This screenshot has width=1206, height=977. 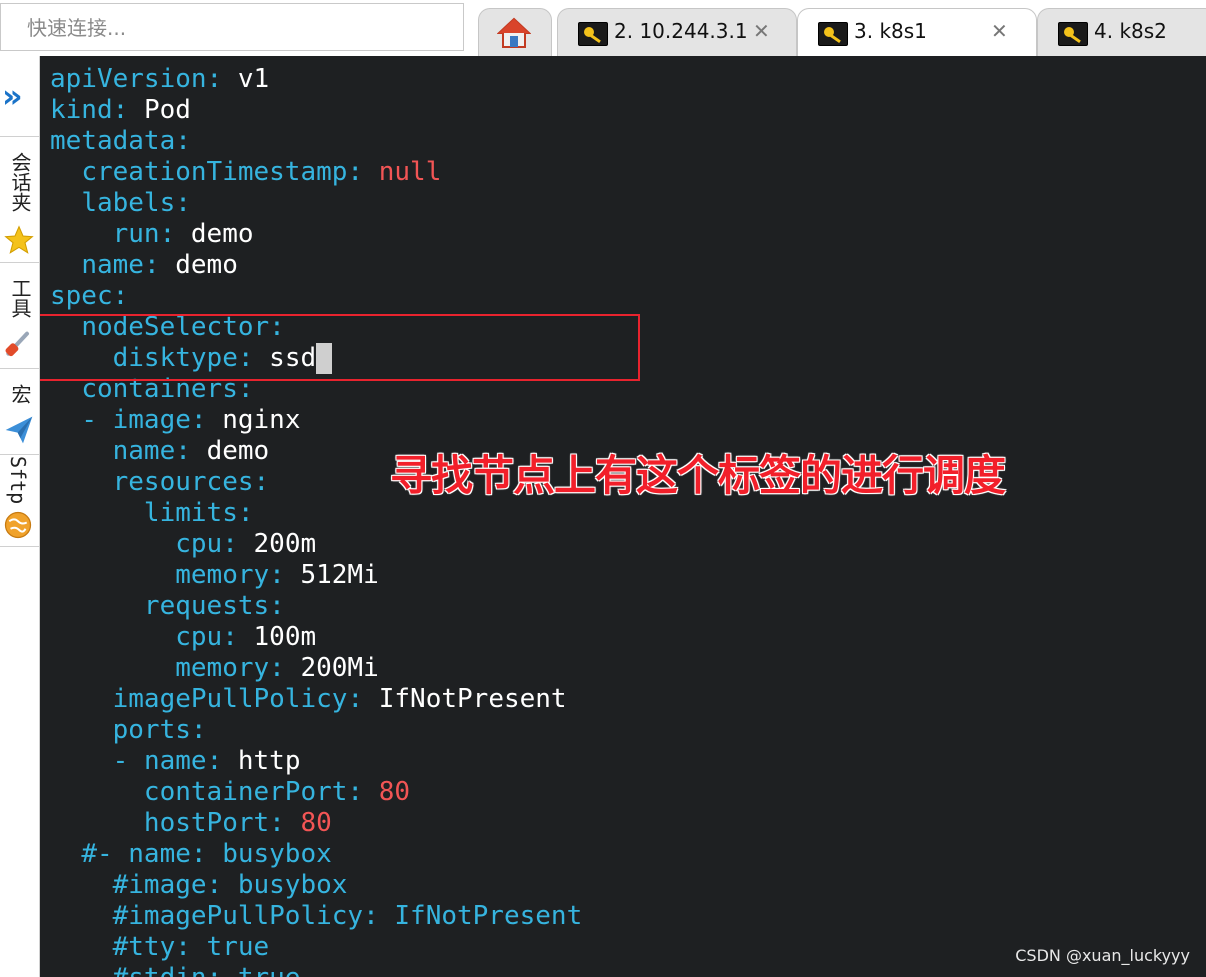 I want to click on sidebar-item-sessions: 会话夹, so click(x=20, y=199).